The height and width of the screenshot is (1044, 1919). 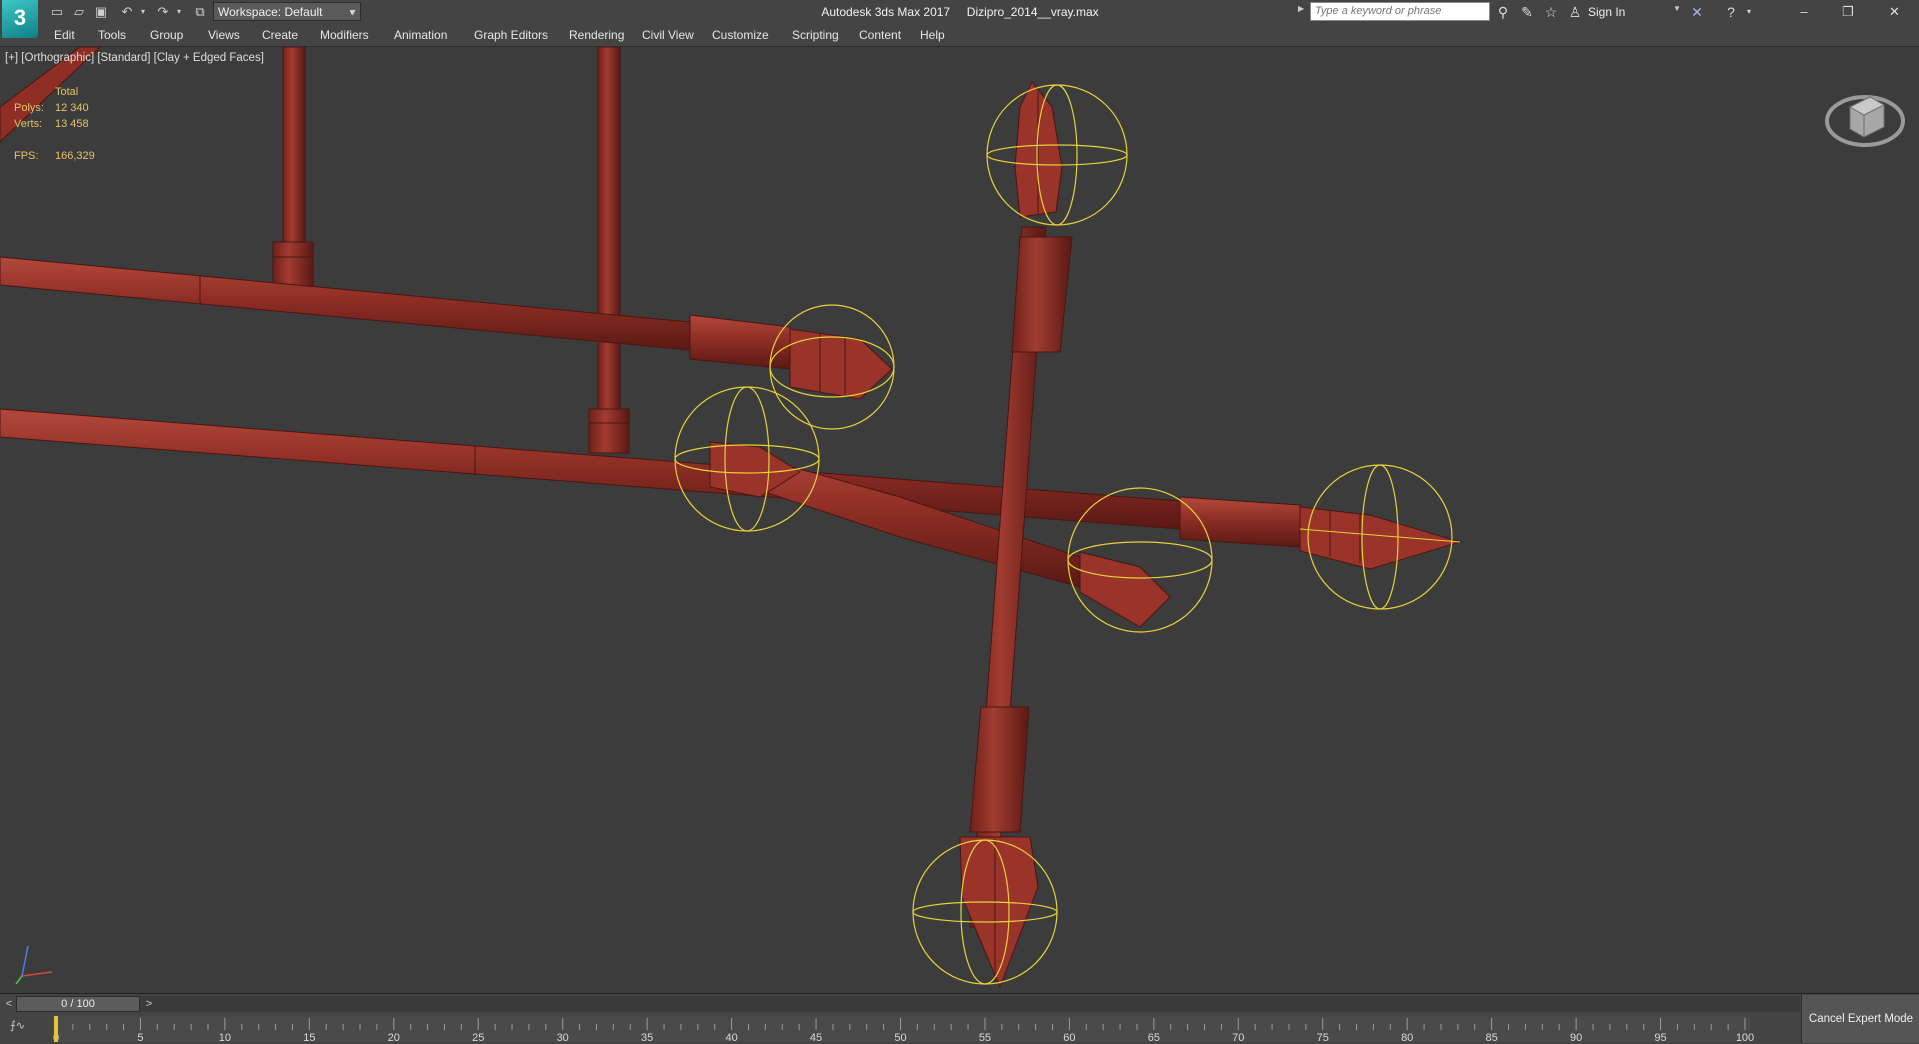 I want to click on diagonal-arm, so click(x=940, y=534).